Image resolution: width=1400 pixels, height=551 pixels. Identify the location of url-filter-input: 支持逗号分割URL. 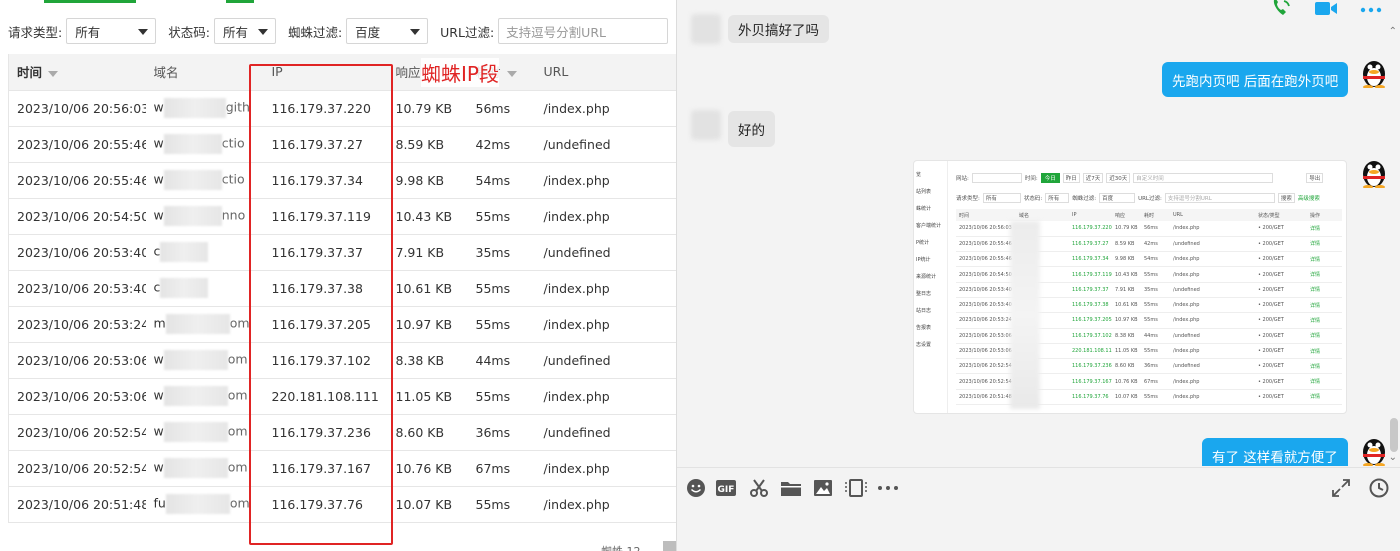
(583, 31).